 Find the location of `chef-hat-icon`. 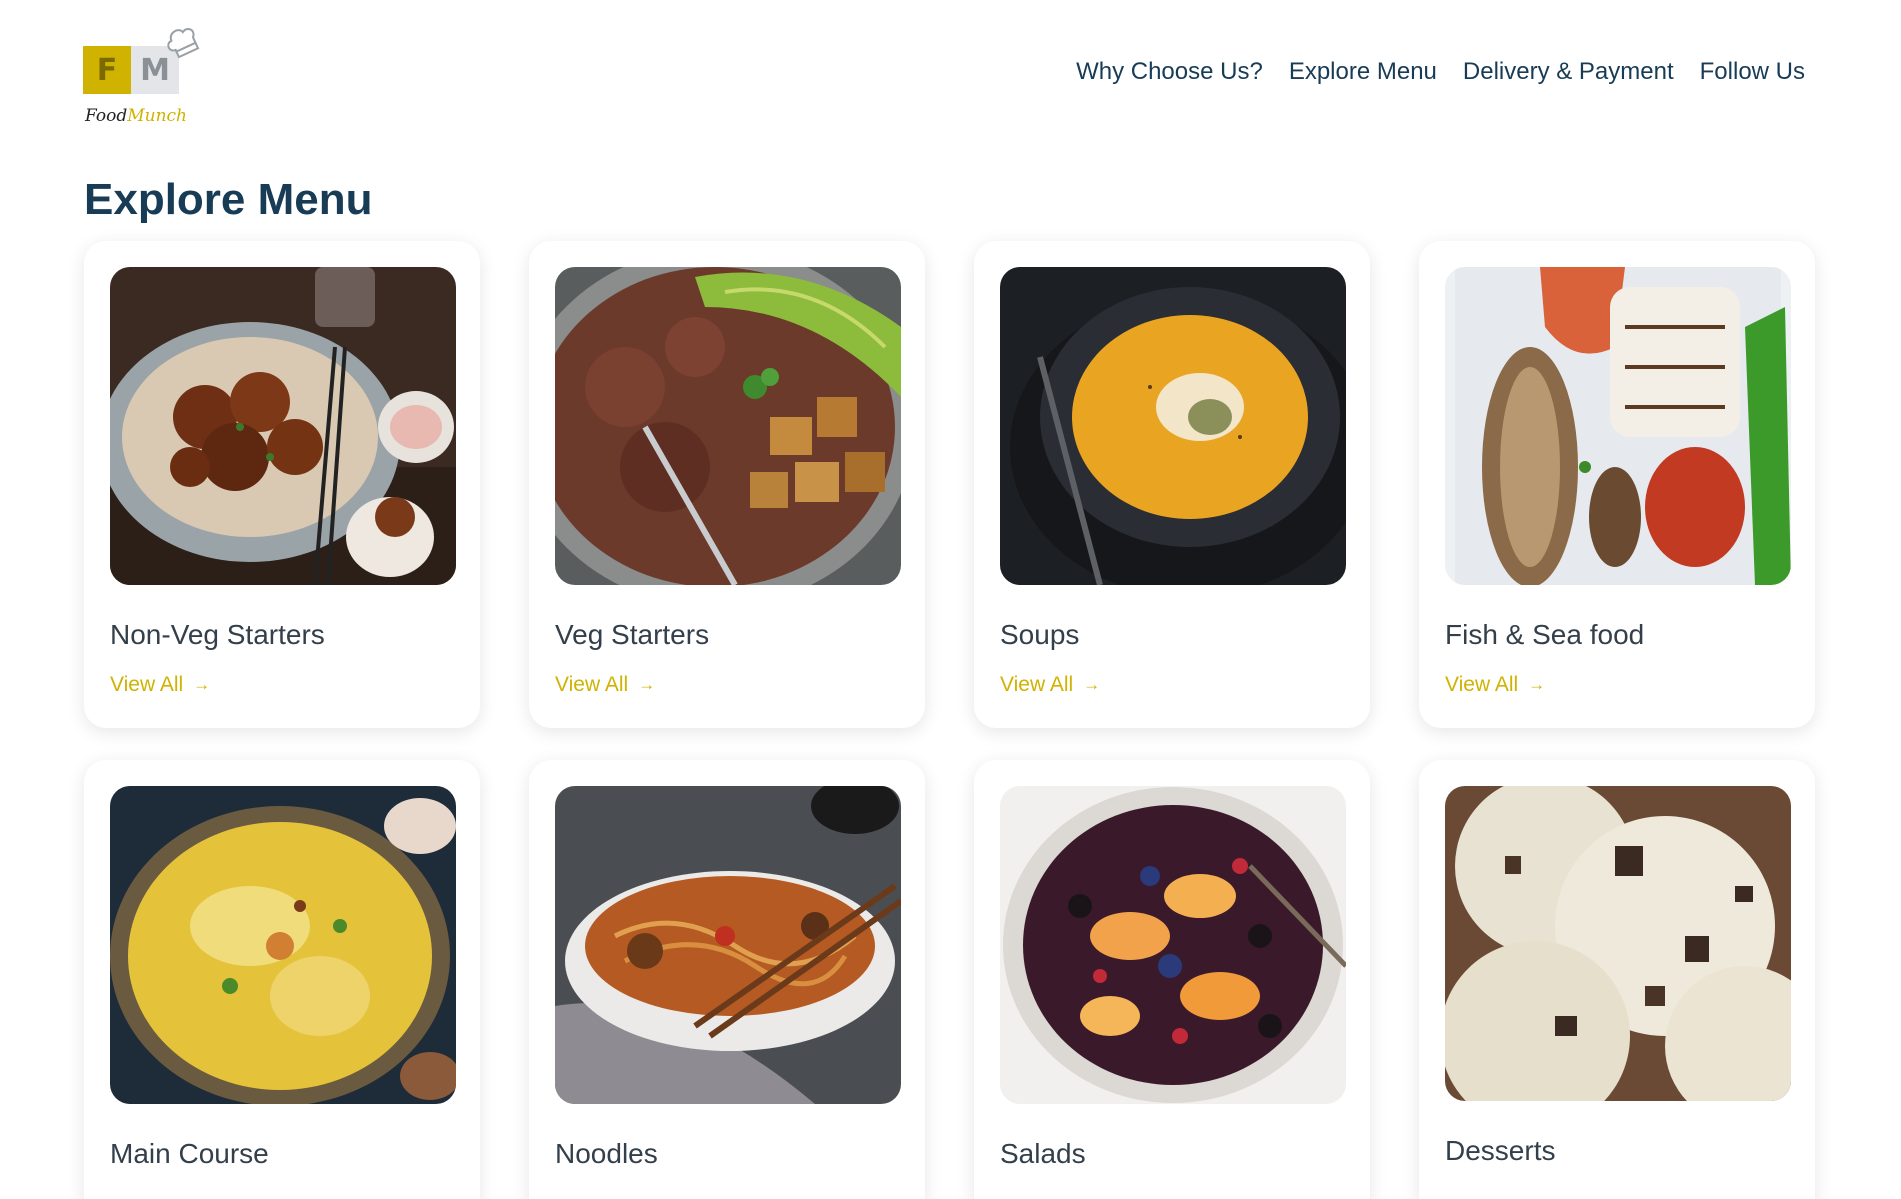

chef-hat-icon is located at coordinates (183, 43).